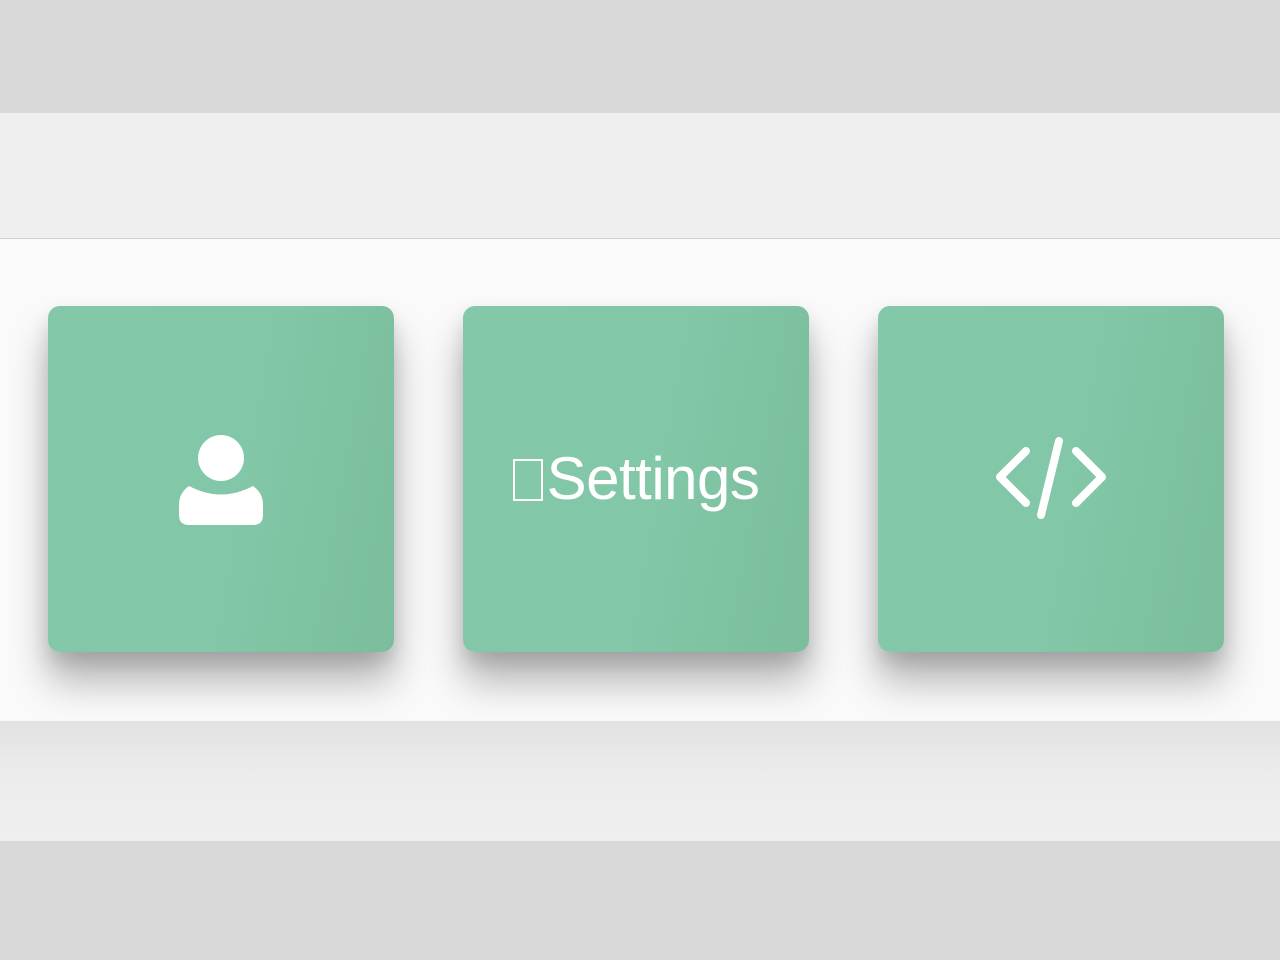 This screenshot has height=960, width=1280. I want to click on header-strip, so click(640, 176).